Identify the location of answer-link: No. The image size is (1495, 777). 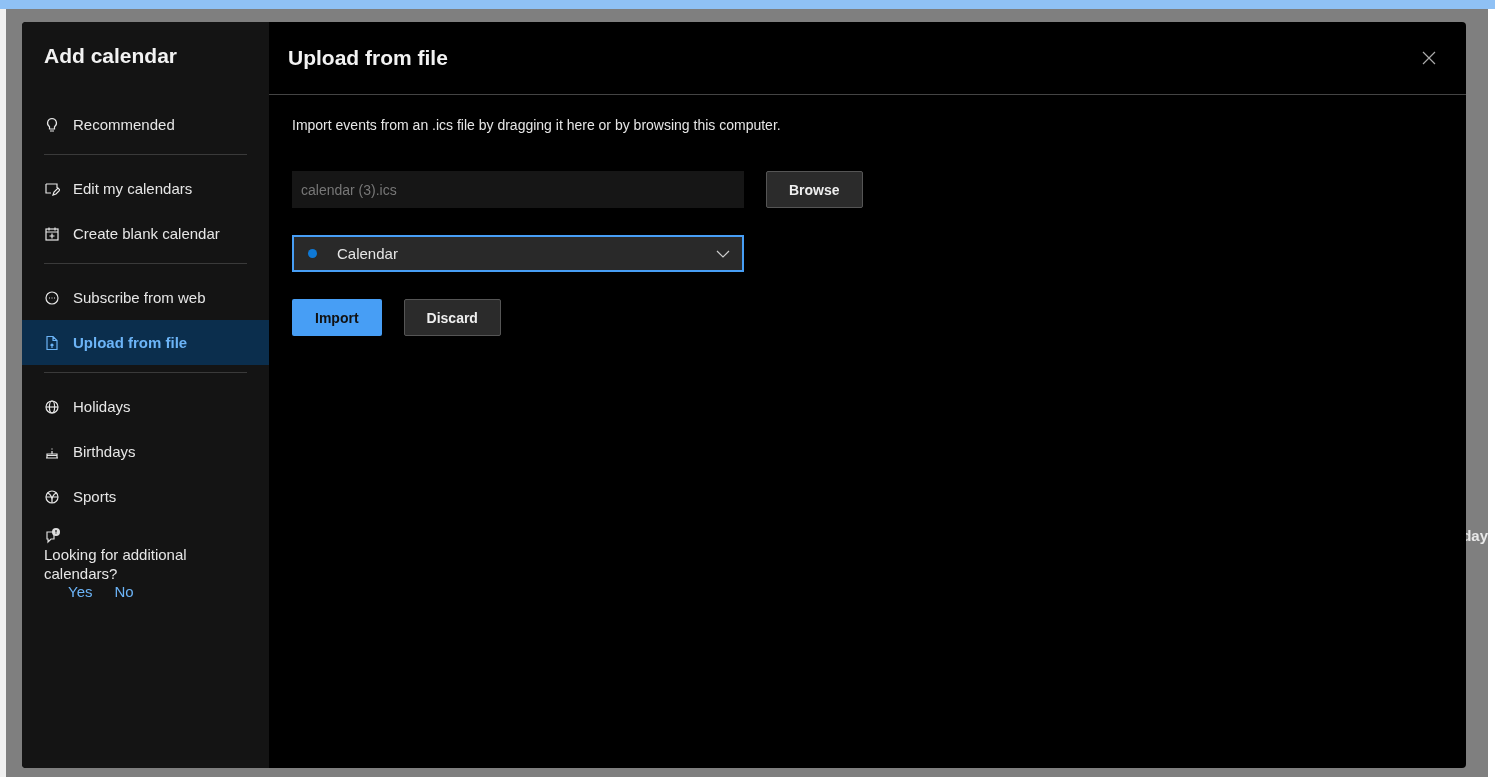
(124, 591).